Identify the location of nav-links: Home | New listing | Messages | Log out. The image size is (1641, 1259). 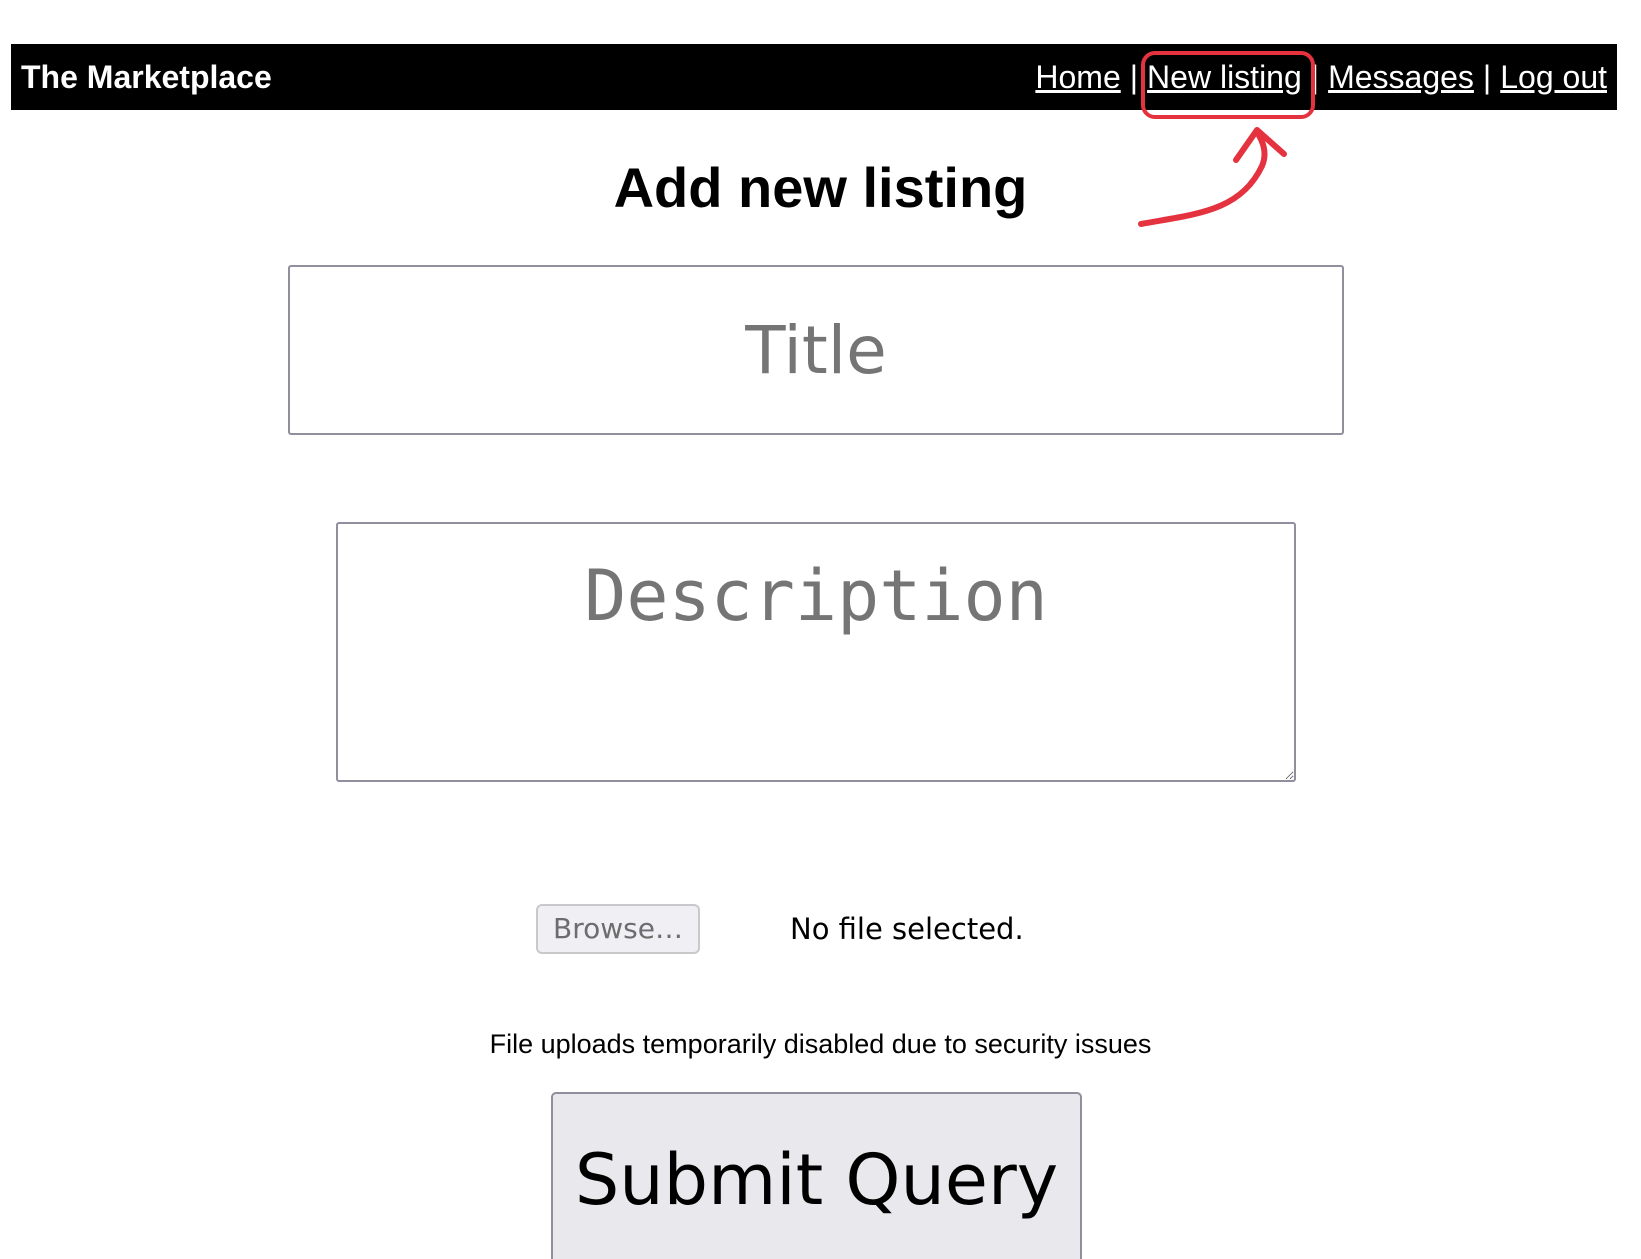
(1321, 77).